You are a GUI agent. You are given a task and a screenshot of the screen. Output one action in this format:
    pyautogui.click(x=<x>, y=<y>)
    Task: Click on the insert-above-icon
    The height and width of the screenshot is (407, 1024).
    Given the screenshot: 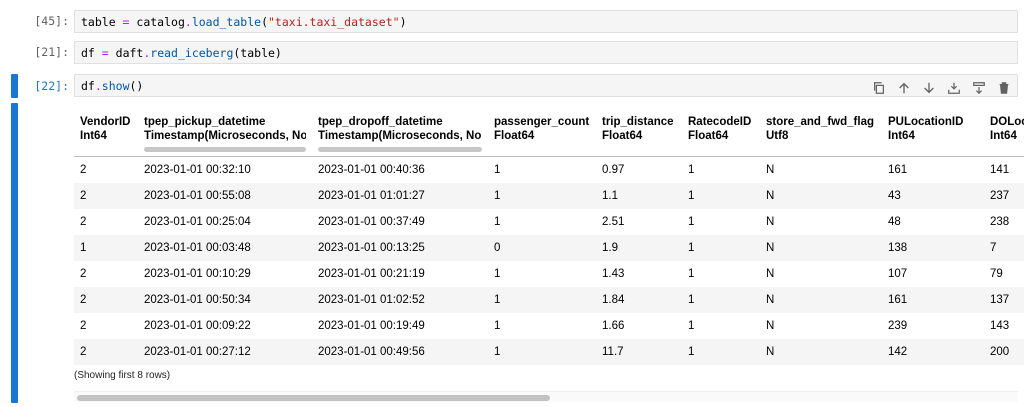 What is the action you would take?
    pyautogui.click(x=954, y=88)
    